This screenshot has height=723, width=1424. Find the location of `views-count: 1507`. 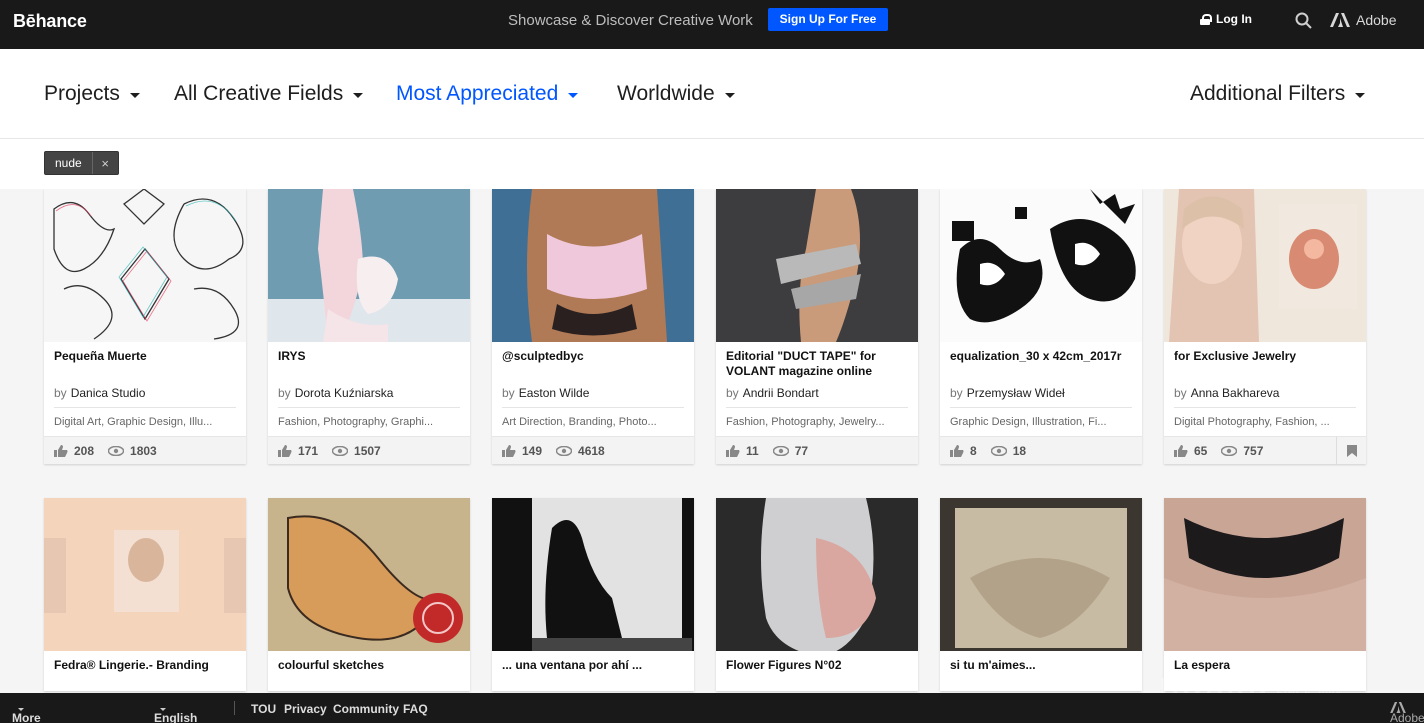

views-count: 1507 is located at coordinates (367, 450).